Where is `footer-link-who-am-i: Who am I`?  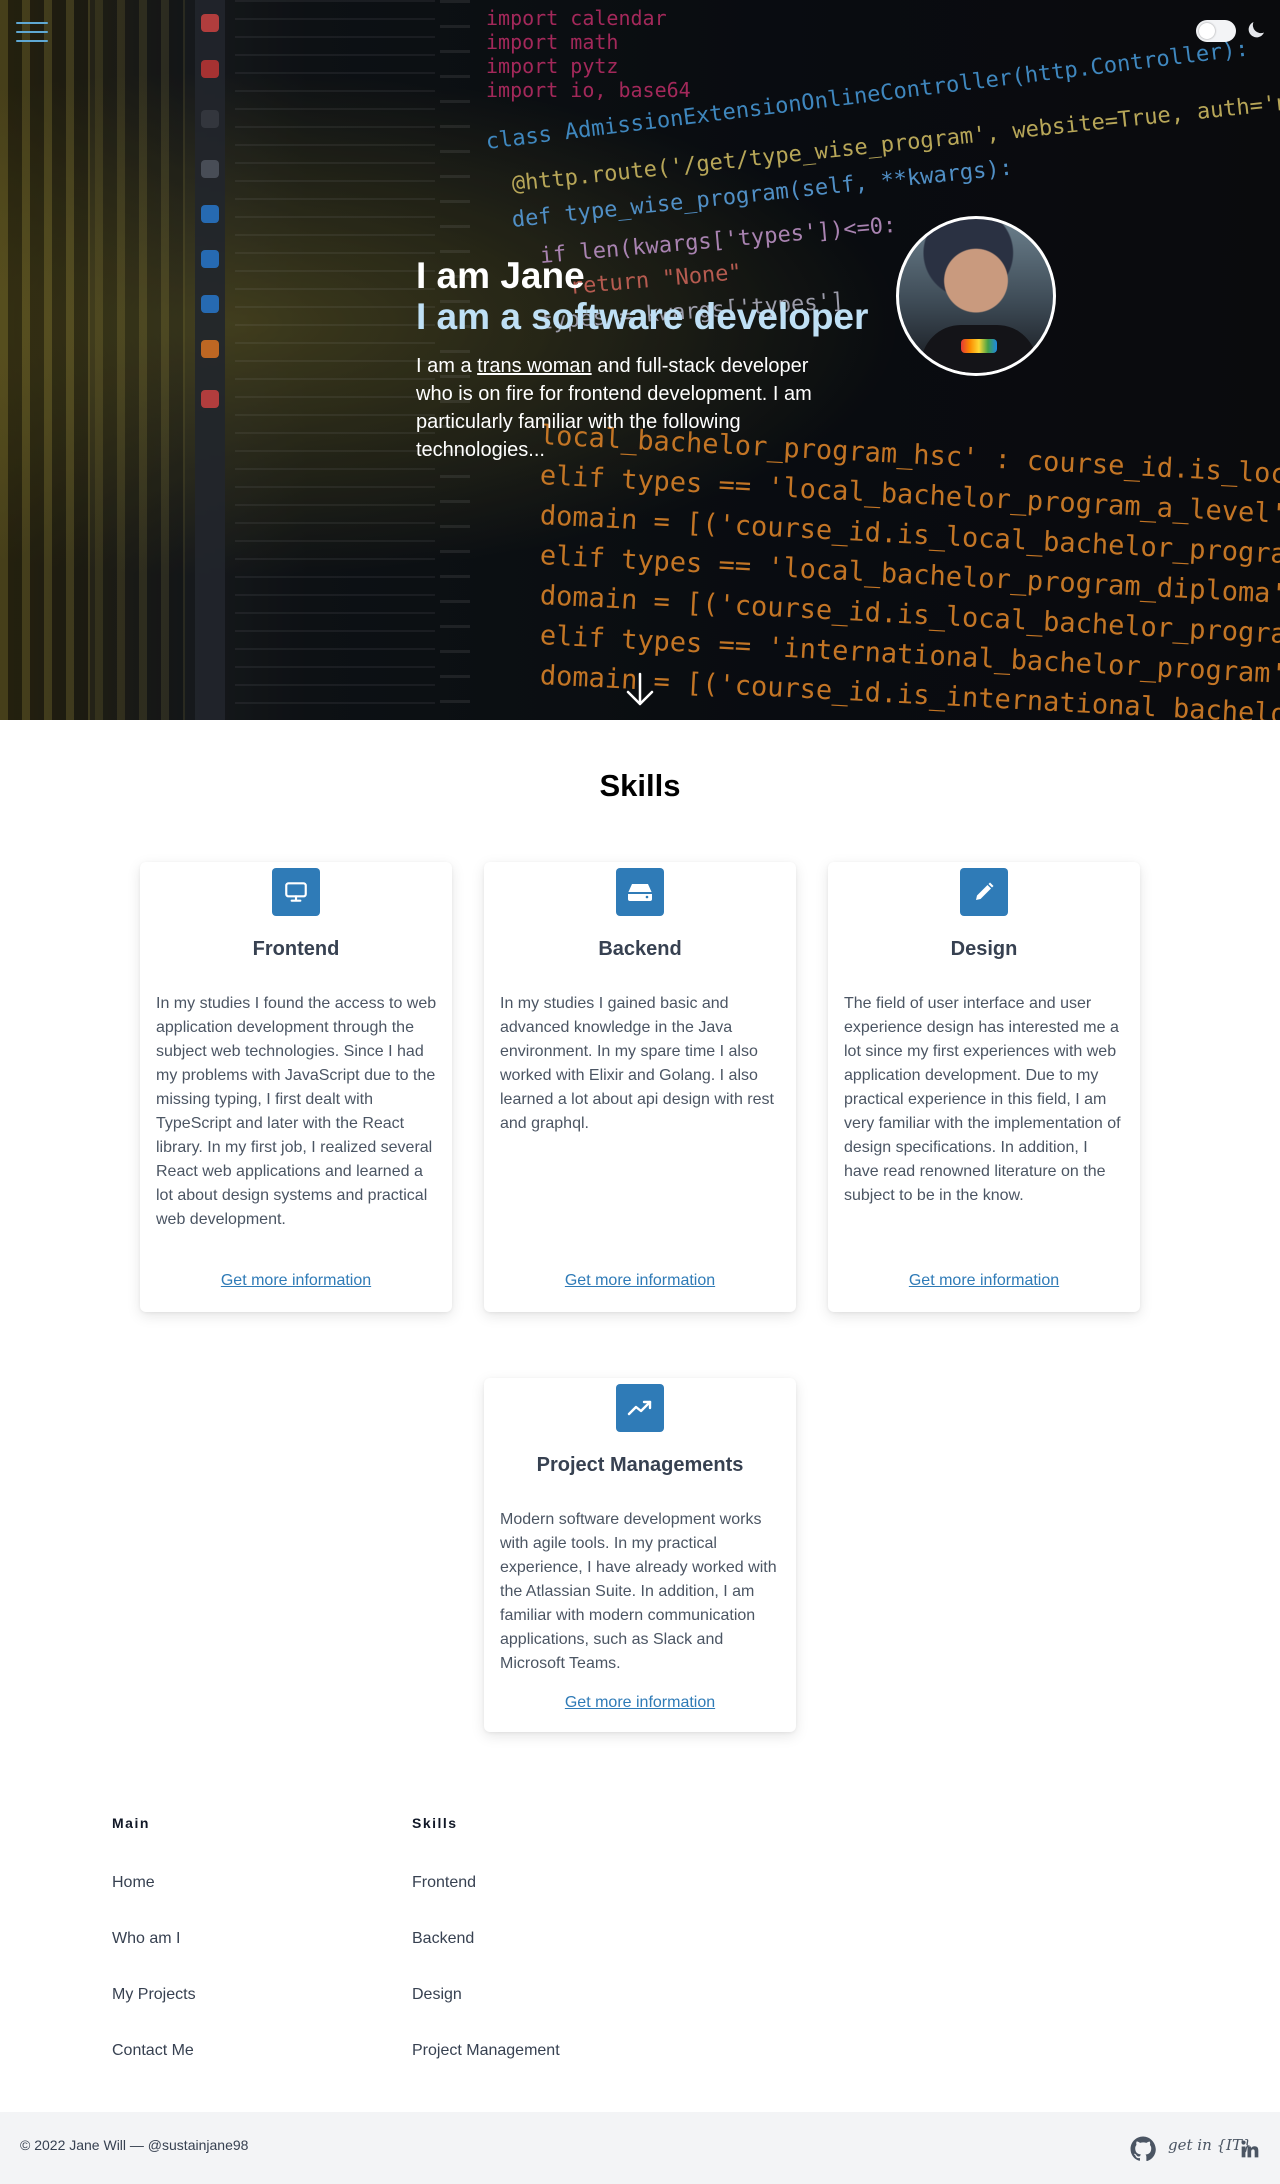 footer-link-who-am-i: Who am I is located at coordinates (146, 1939).